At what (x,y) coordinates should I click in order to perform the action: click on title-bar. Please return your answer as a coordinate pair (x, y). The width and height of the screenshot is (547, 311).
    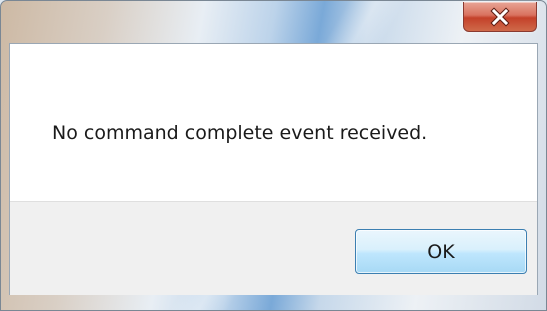
    Looking at the image, I should click on (273, 22).